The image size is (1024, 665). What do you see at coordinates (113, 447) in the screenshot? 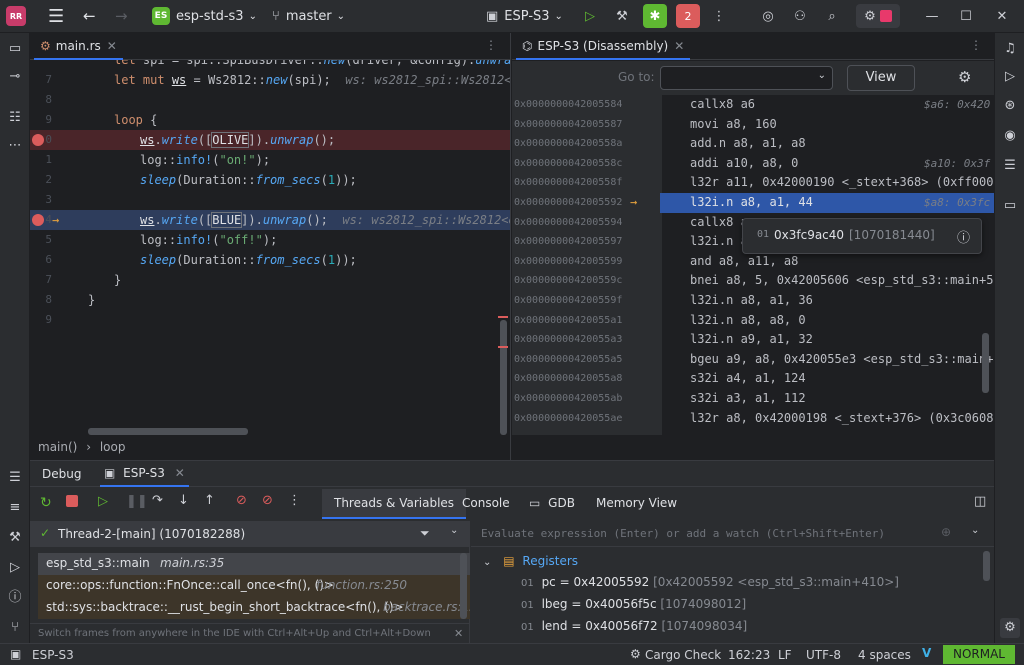
I see `breadcrumb-item: loop` at bounding box center [113, 447].